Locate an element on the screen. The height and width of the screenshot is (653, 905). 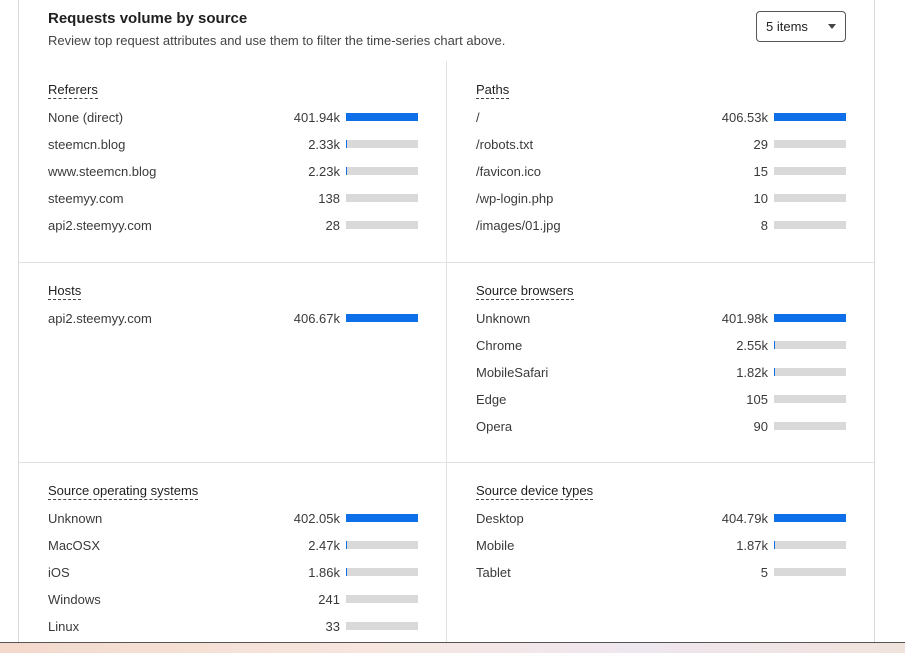
attribute-row: steemcn.blog 2.33k is located at coordinates (233, 150).